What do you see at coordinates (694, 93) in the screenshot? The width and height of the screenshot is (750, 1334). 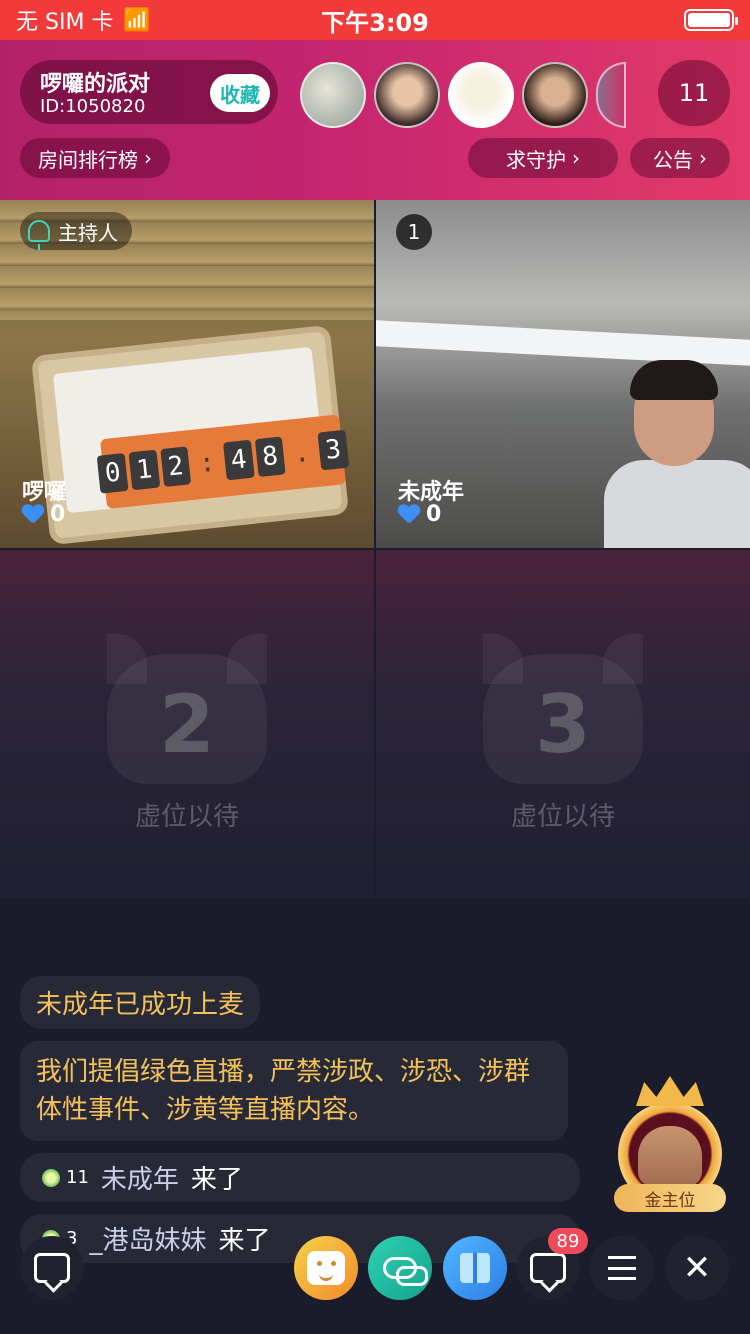 I see `online-count-button: 11` at bounding box center [694, 93].